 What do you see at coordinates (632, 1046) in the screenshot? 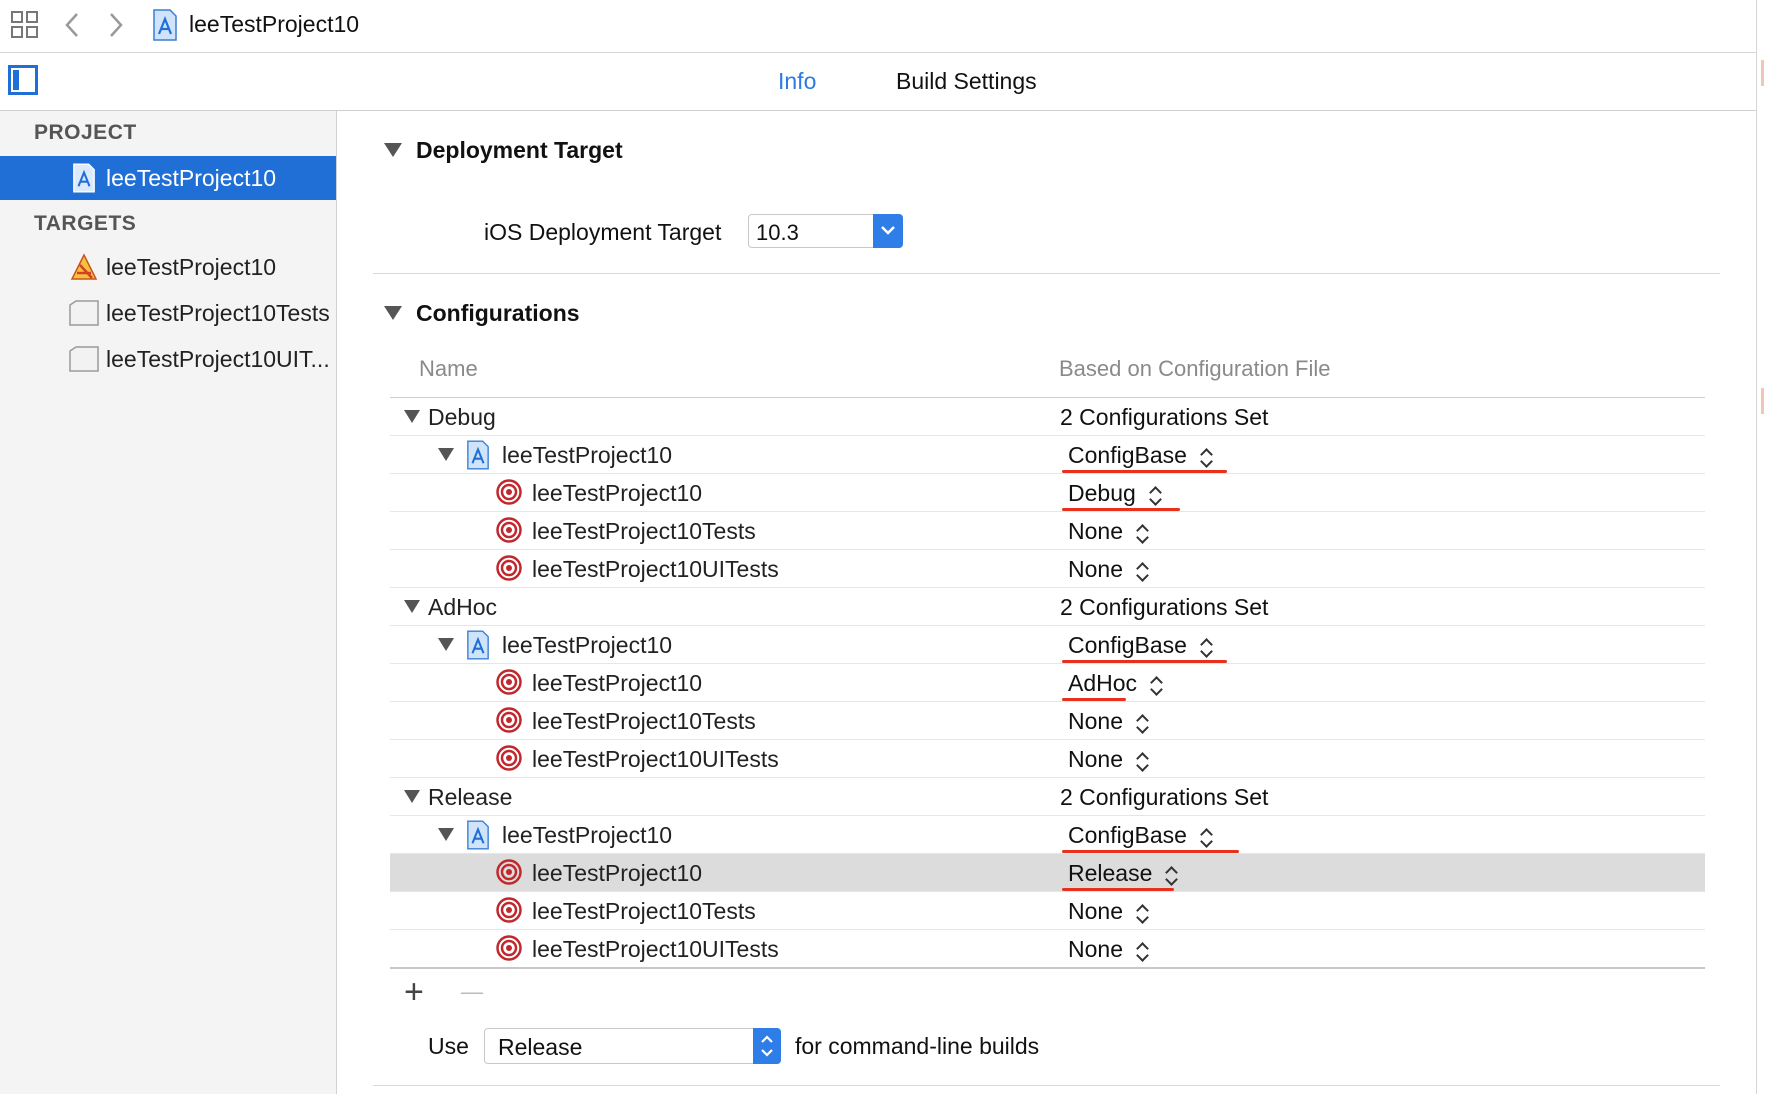
I see `command-line-config-popup: Release` at bounding box center [632, 1046].